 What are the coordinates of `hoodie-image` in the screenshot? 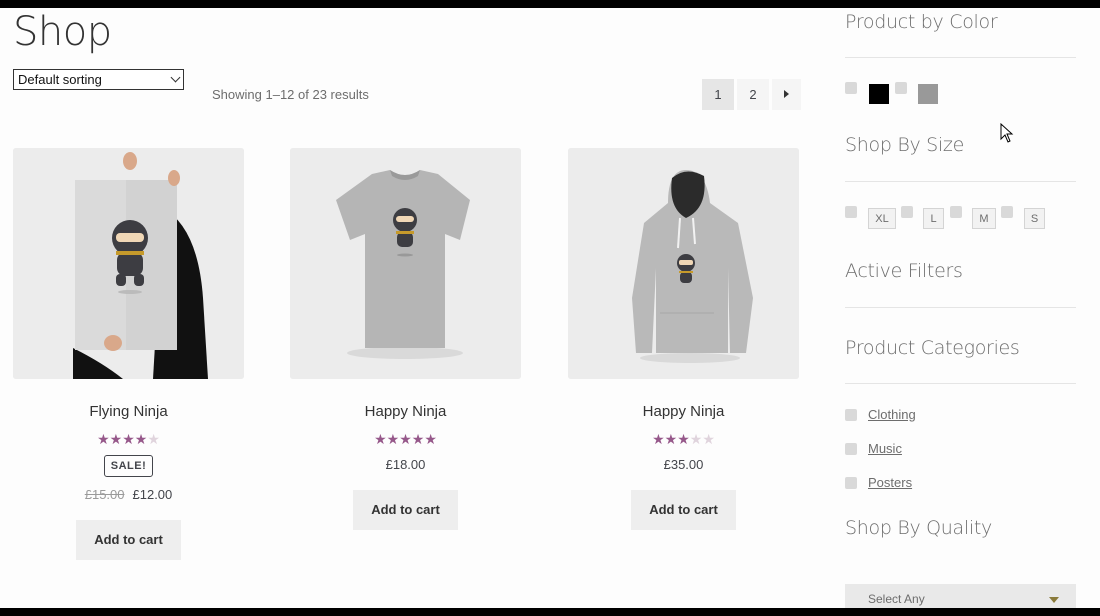 It's located at (683, 263).